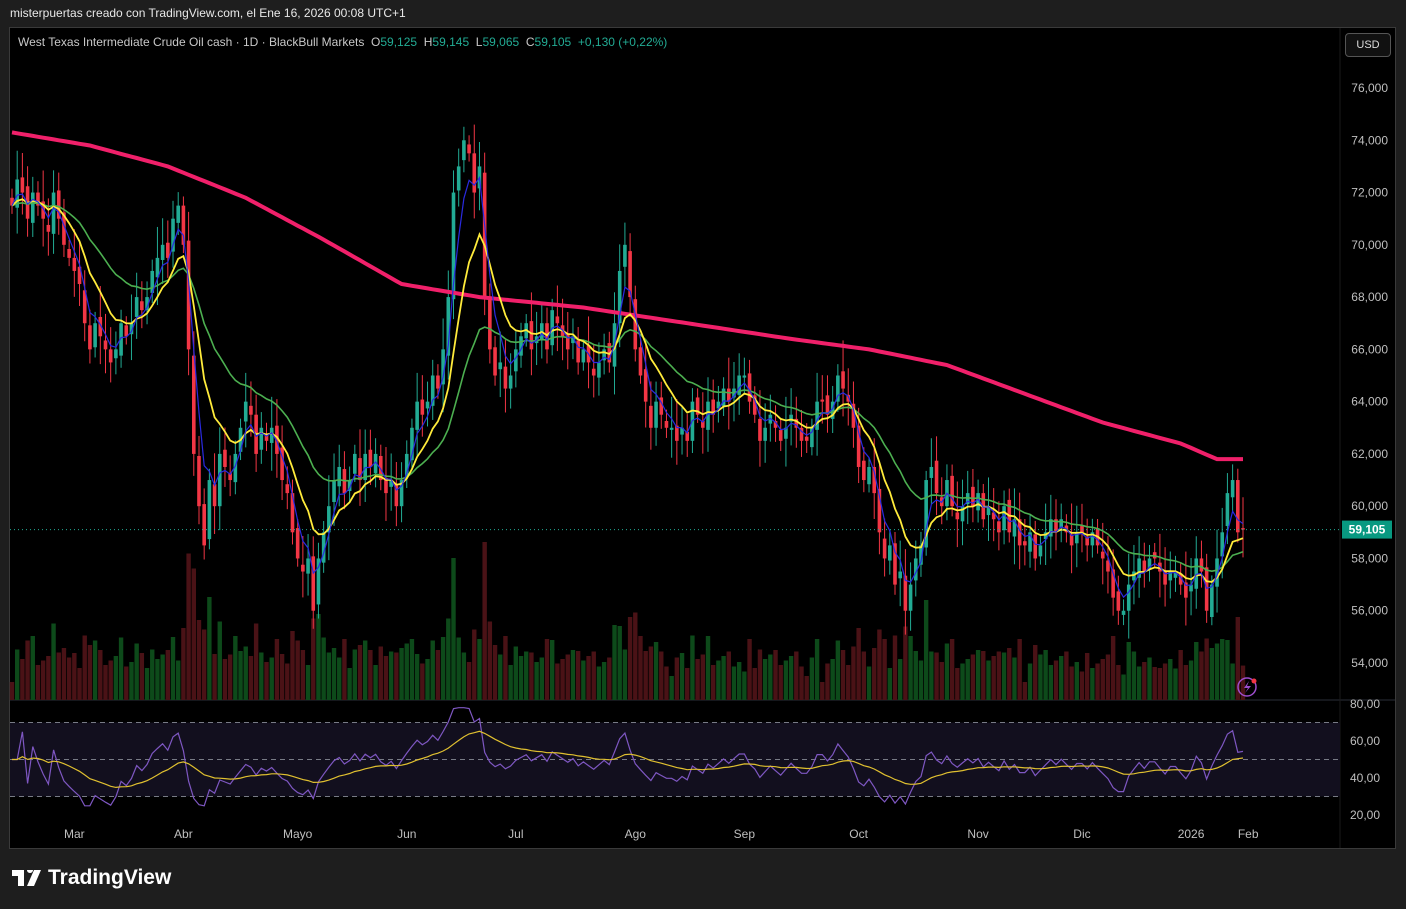 The image size is (1406, 909). What do you see at coordinates (1369, 402) in the screenshot?
I see `price-tick-label: 64,000` at bounding box center [1369, 402].